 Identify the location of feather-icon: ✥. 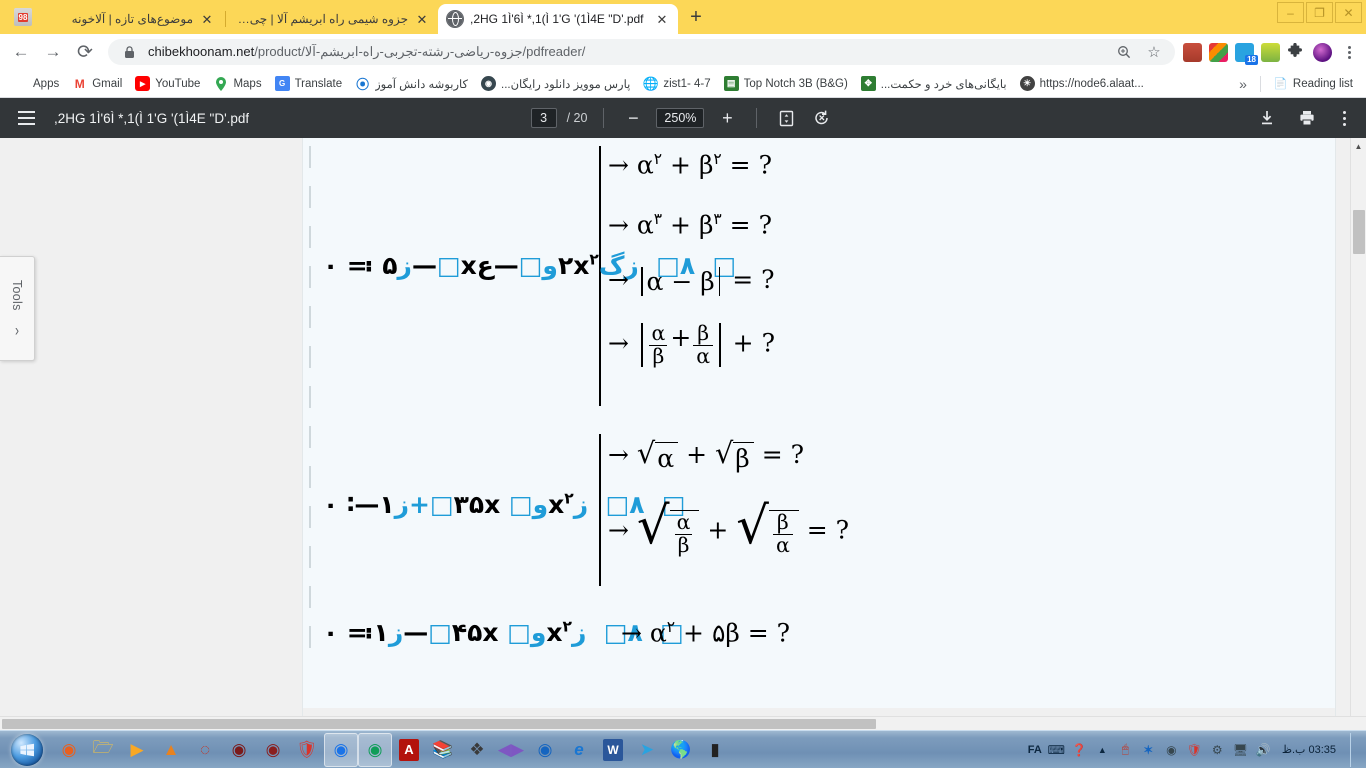
(868, 83).